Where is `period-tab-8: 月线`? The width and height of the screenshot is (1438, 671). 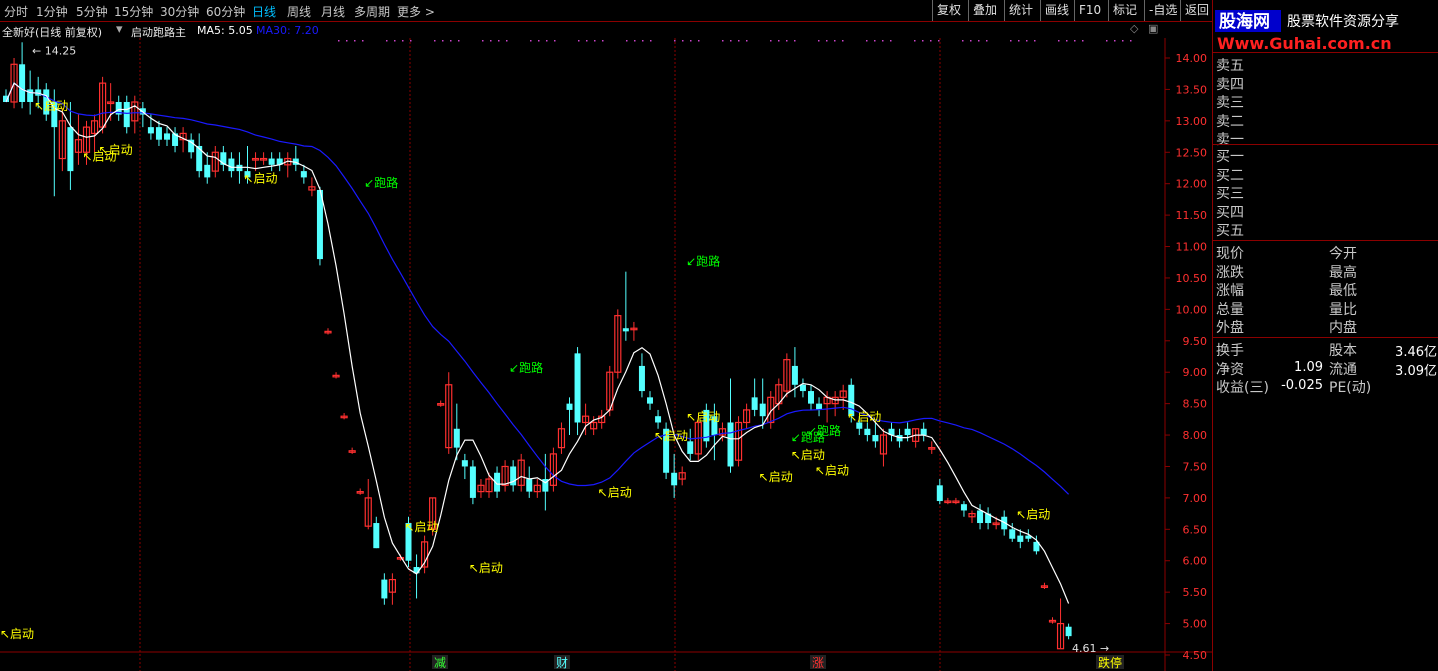
period-tab-8: 月线 is located at coordinates (333, 11).